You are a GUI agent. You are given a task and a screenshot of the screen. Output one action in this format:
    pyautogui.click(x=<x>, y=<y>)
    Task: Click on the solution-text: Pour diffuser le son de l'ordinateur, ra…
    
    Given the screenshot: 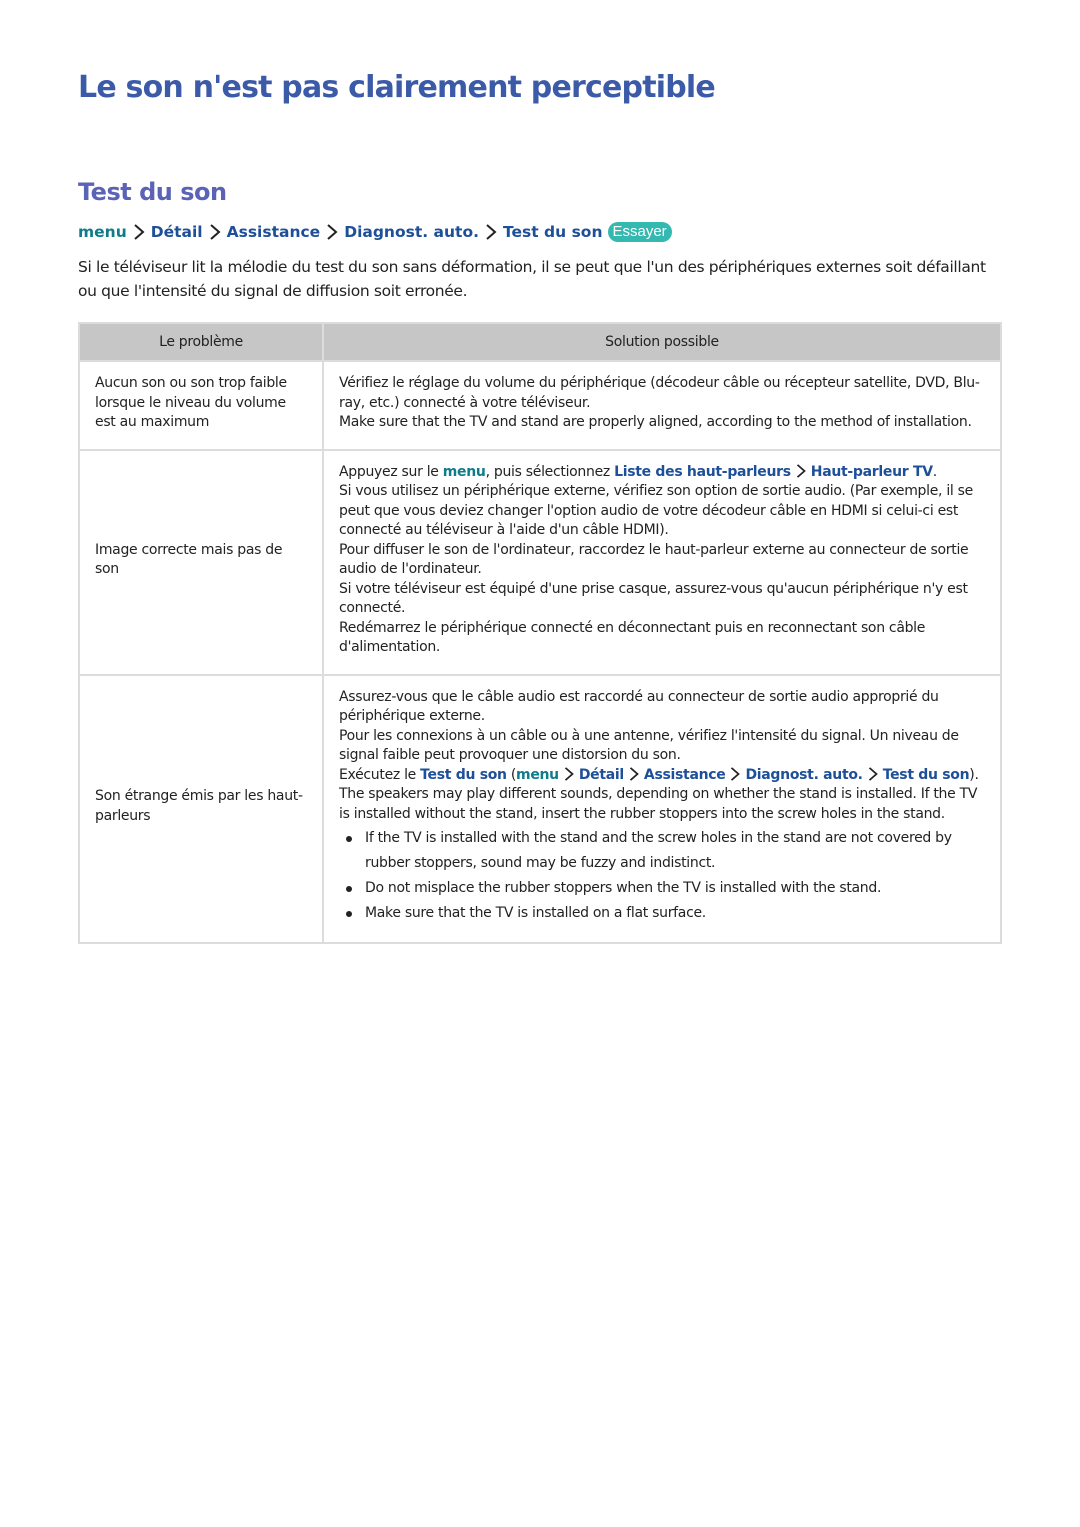 What is the action you would take?
    pyautogui.click(x=654, y=559)
    